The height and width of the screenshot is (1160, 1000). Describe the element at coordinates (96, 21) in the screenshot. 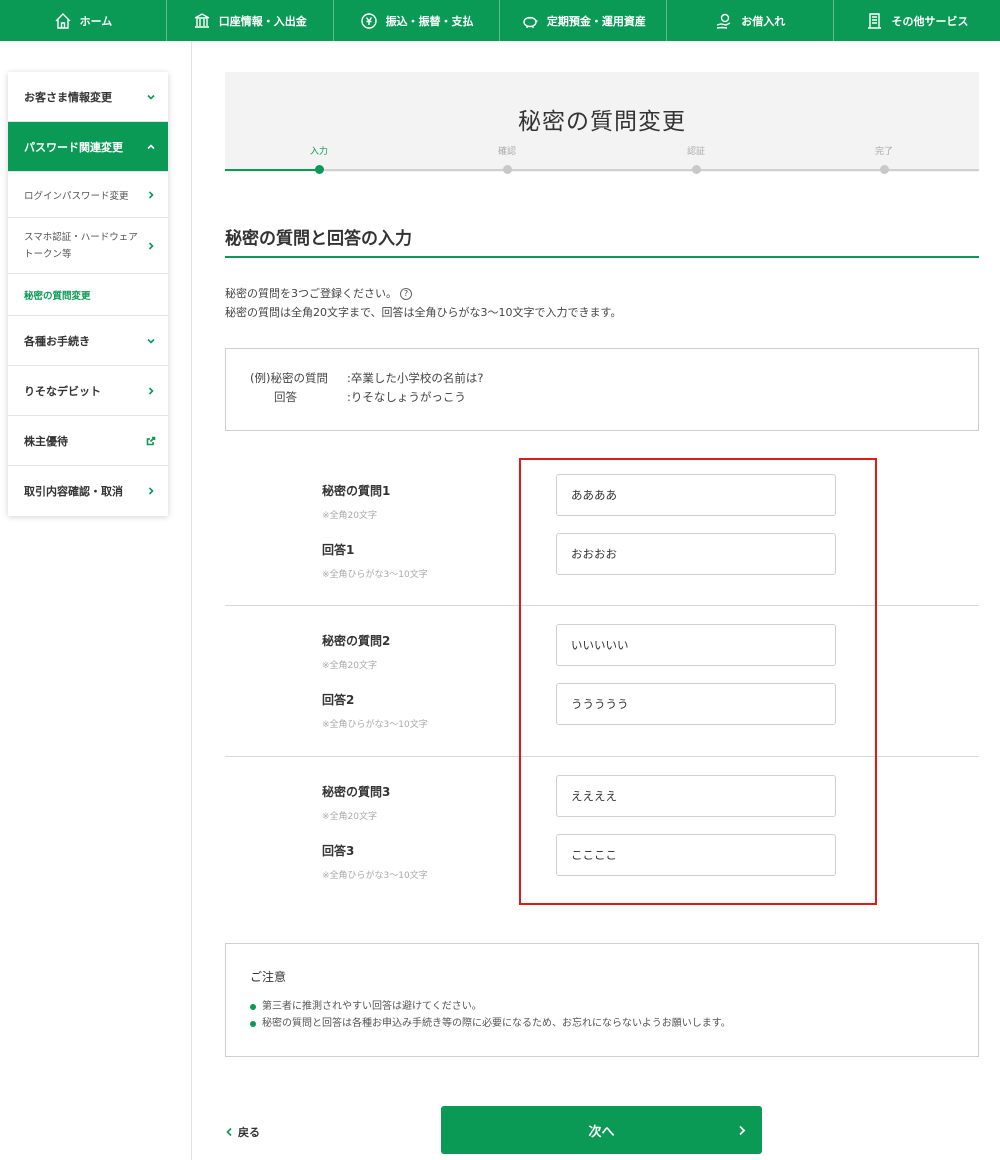

I see `nav-item-label: ホーム` at that location.